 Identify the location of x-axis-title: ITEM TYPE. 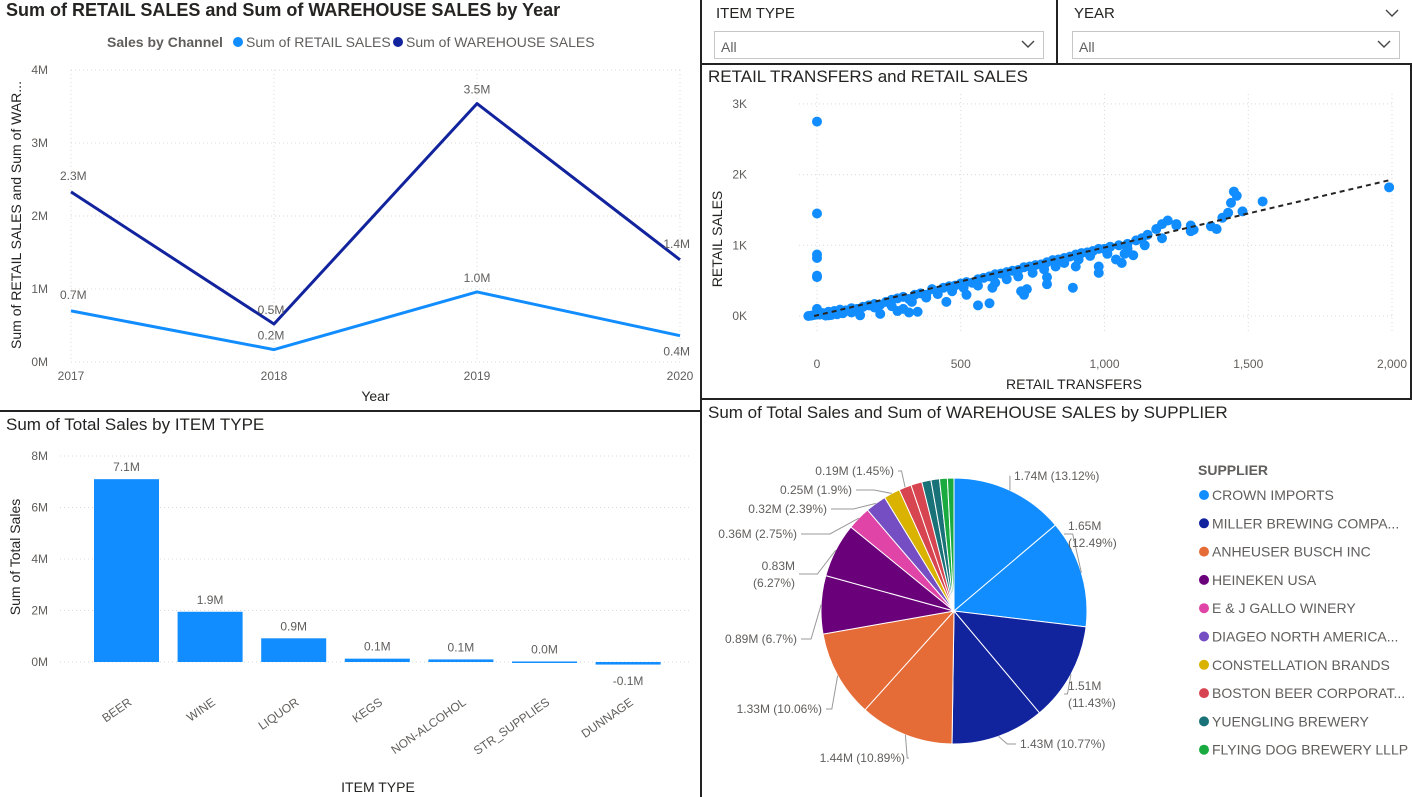
(378, 787).